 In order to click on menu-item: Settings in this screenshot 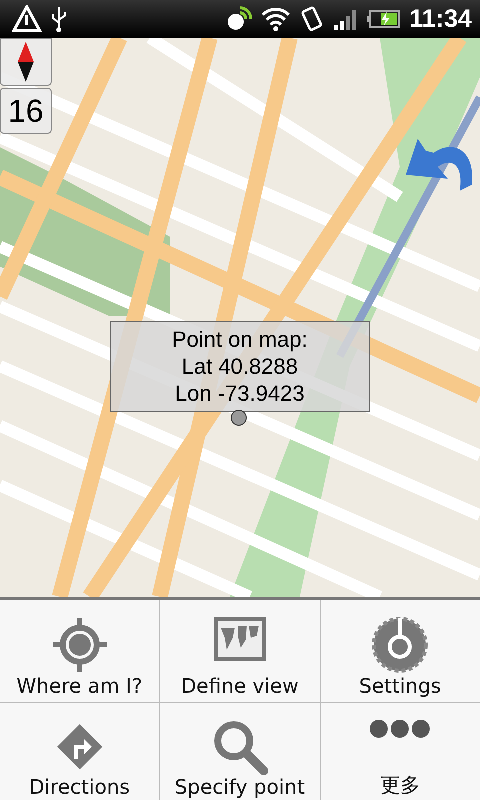, I will do `click(400, 651)`.